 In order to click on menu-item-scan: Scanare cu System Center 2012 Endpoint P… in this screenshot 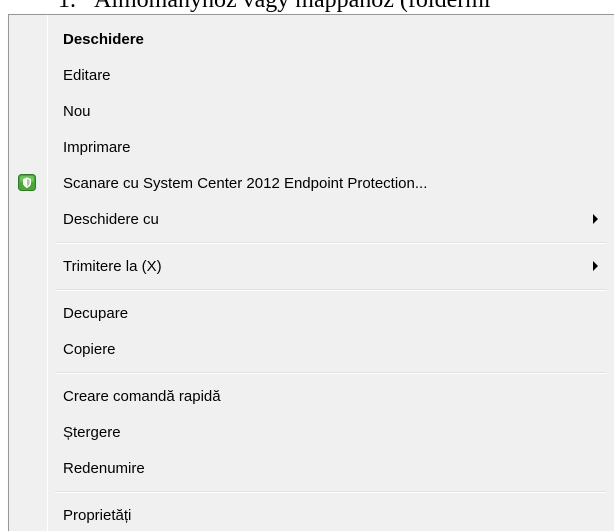, I will do `click(311, 183)`.